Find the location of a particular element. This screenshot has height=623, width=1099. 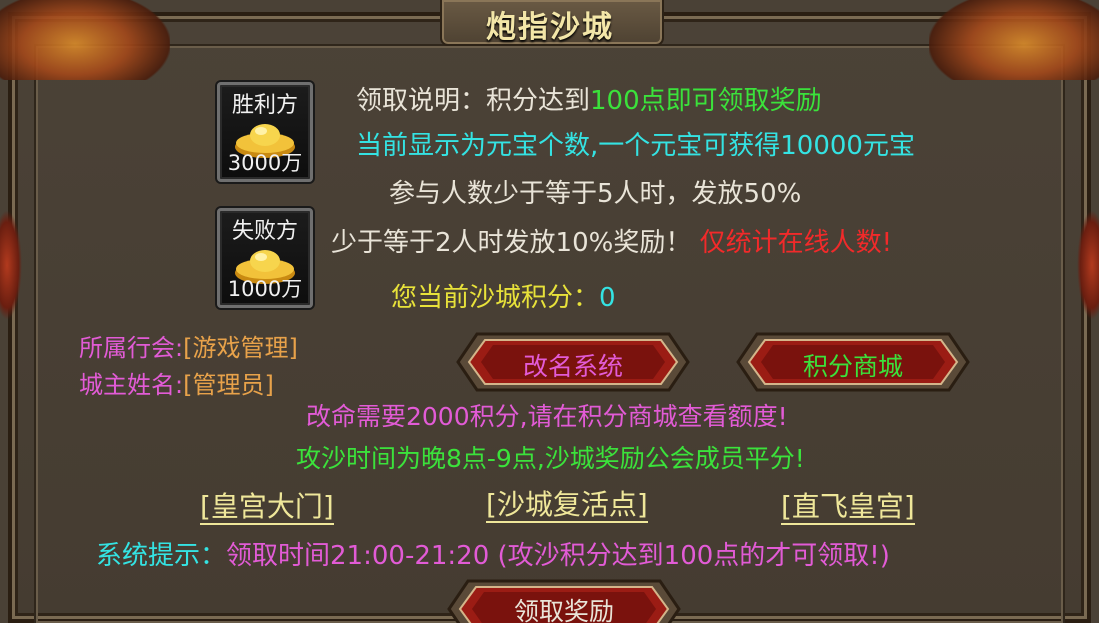

guild-info: 所属行会:[游戏管理] is located at coordinates (188, 348).